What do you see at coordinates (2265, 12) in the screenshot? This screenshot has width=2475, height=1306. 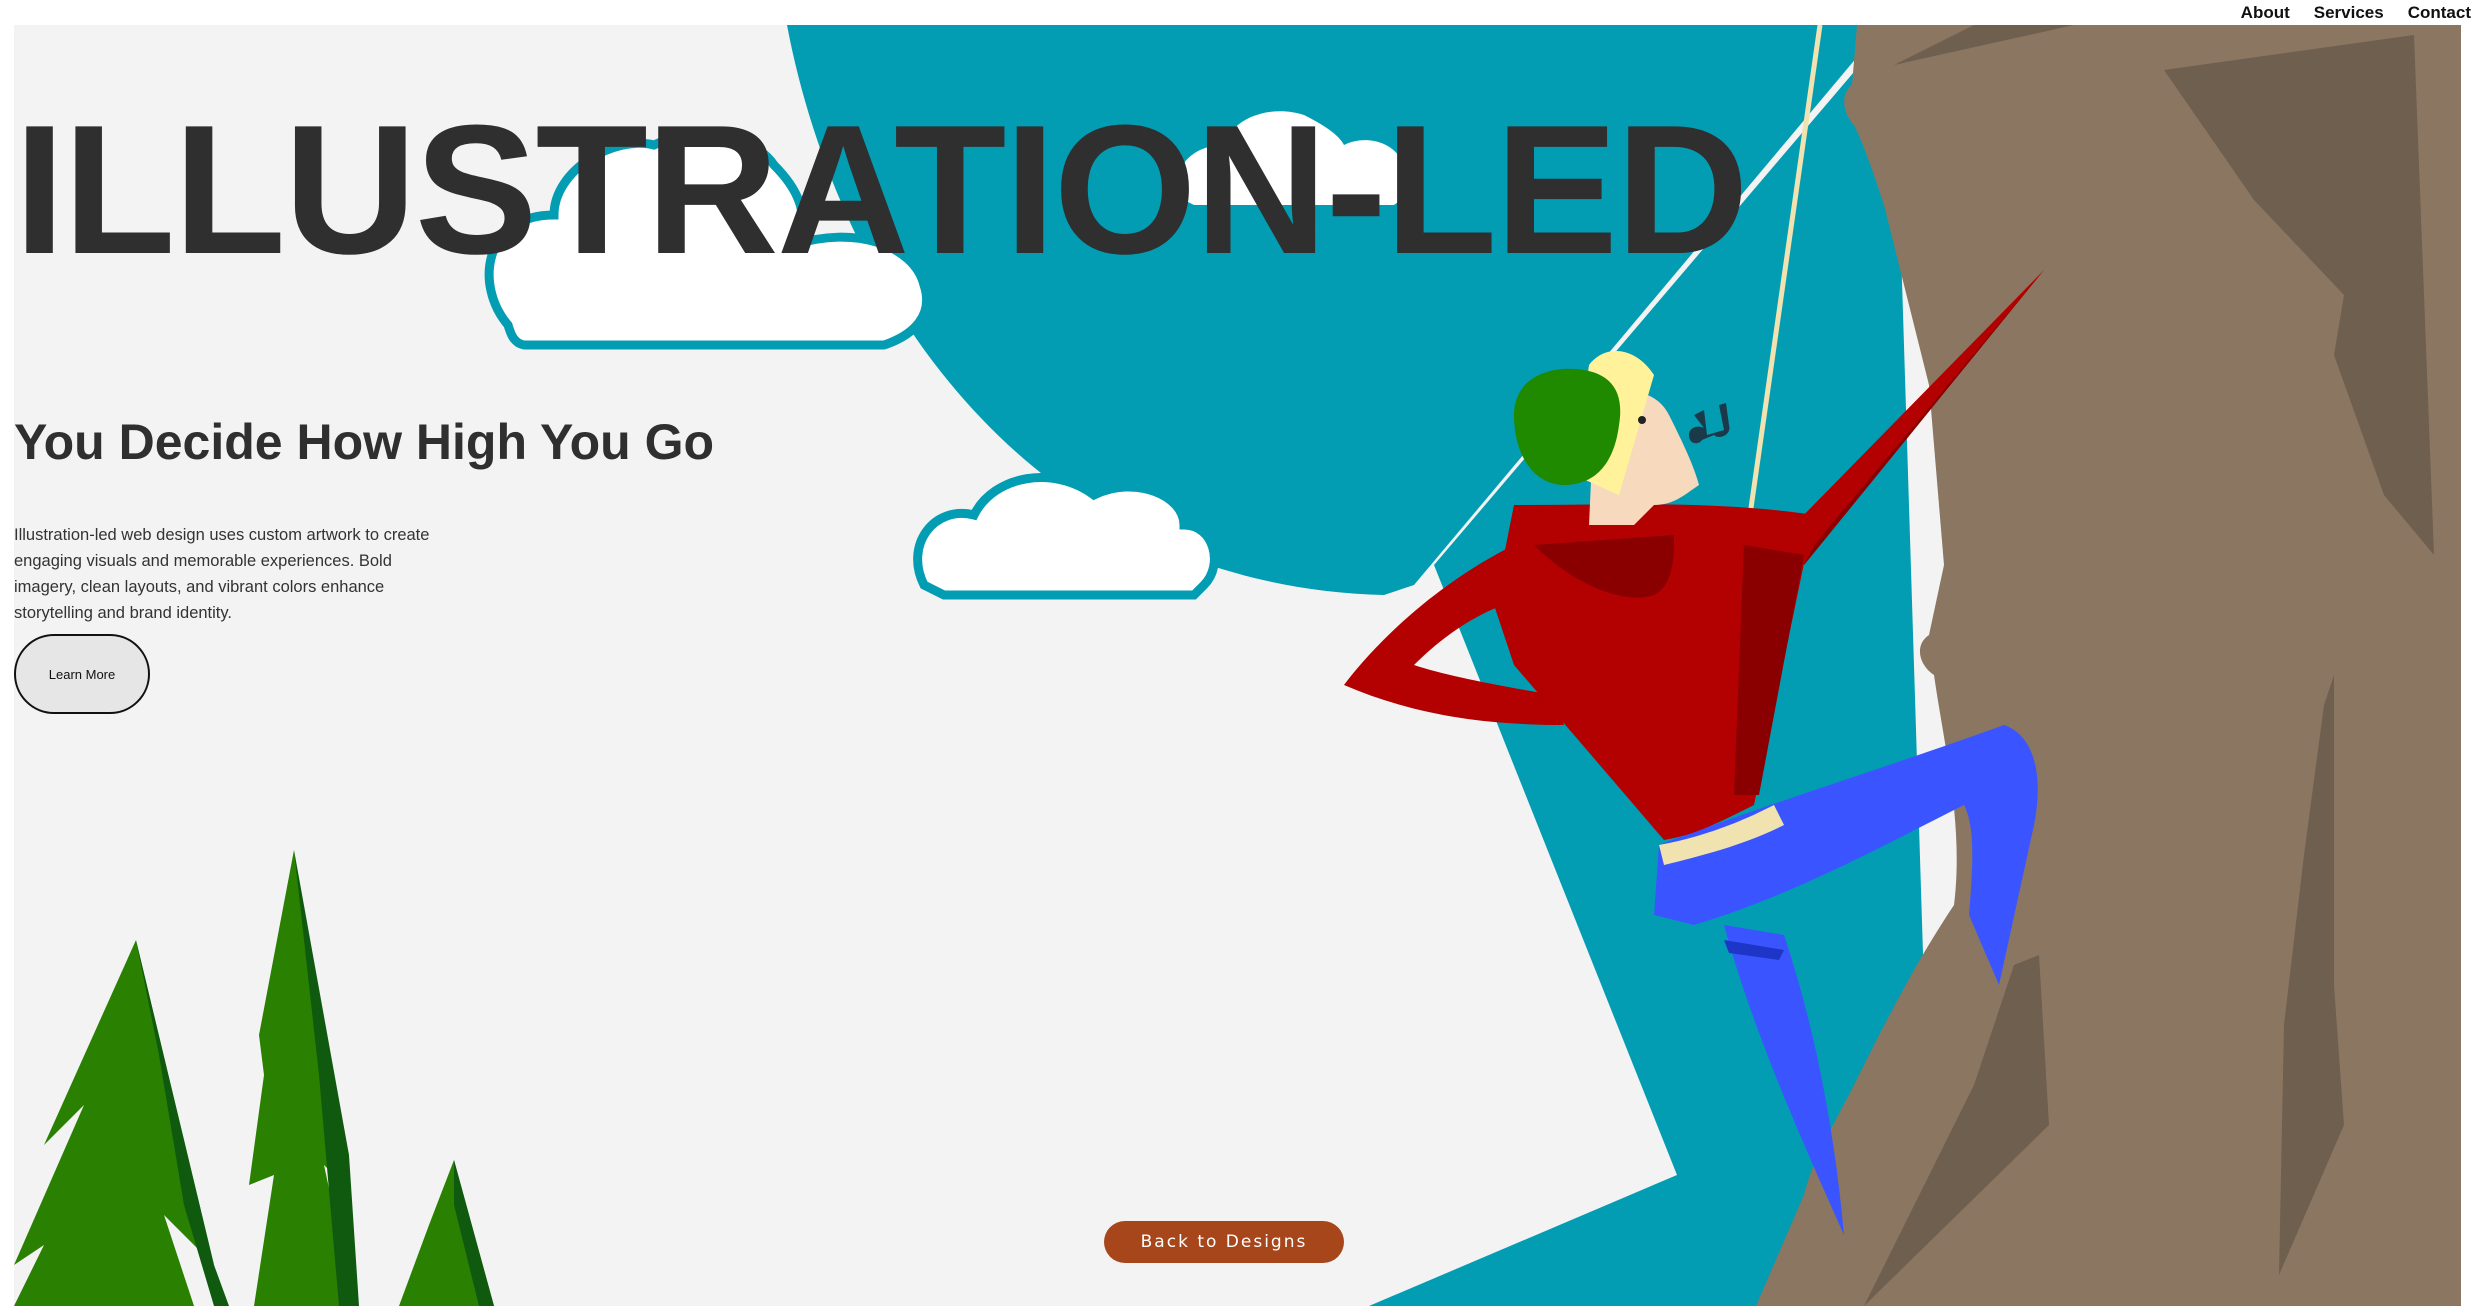 I see `nav-about-link: About` at bounding box center [2265, 12].